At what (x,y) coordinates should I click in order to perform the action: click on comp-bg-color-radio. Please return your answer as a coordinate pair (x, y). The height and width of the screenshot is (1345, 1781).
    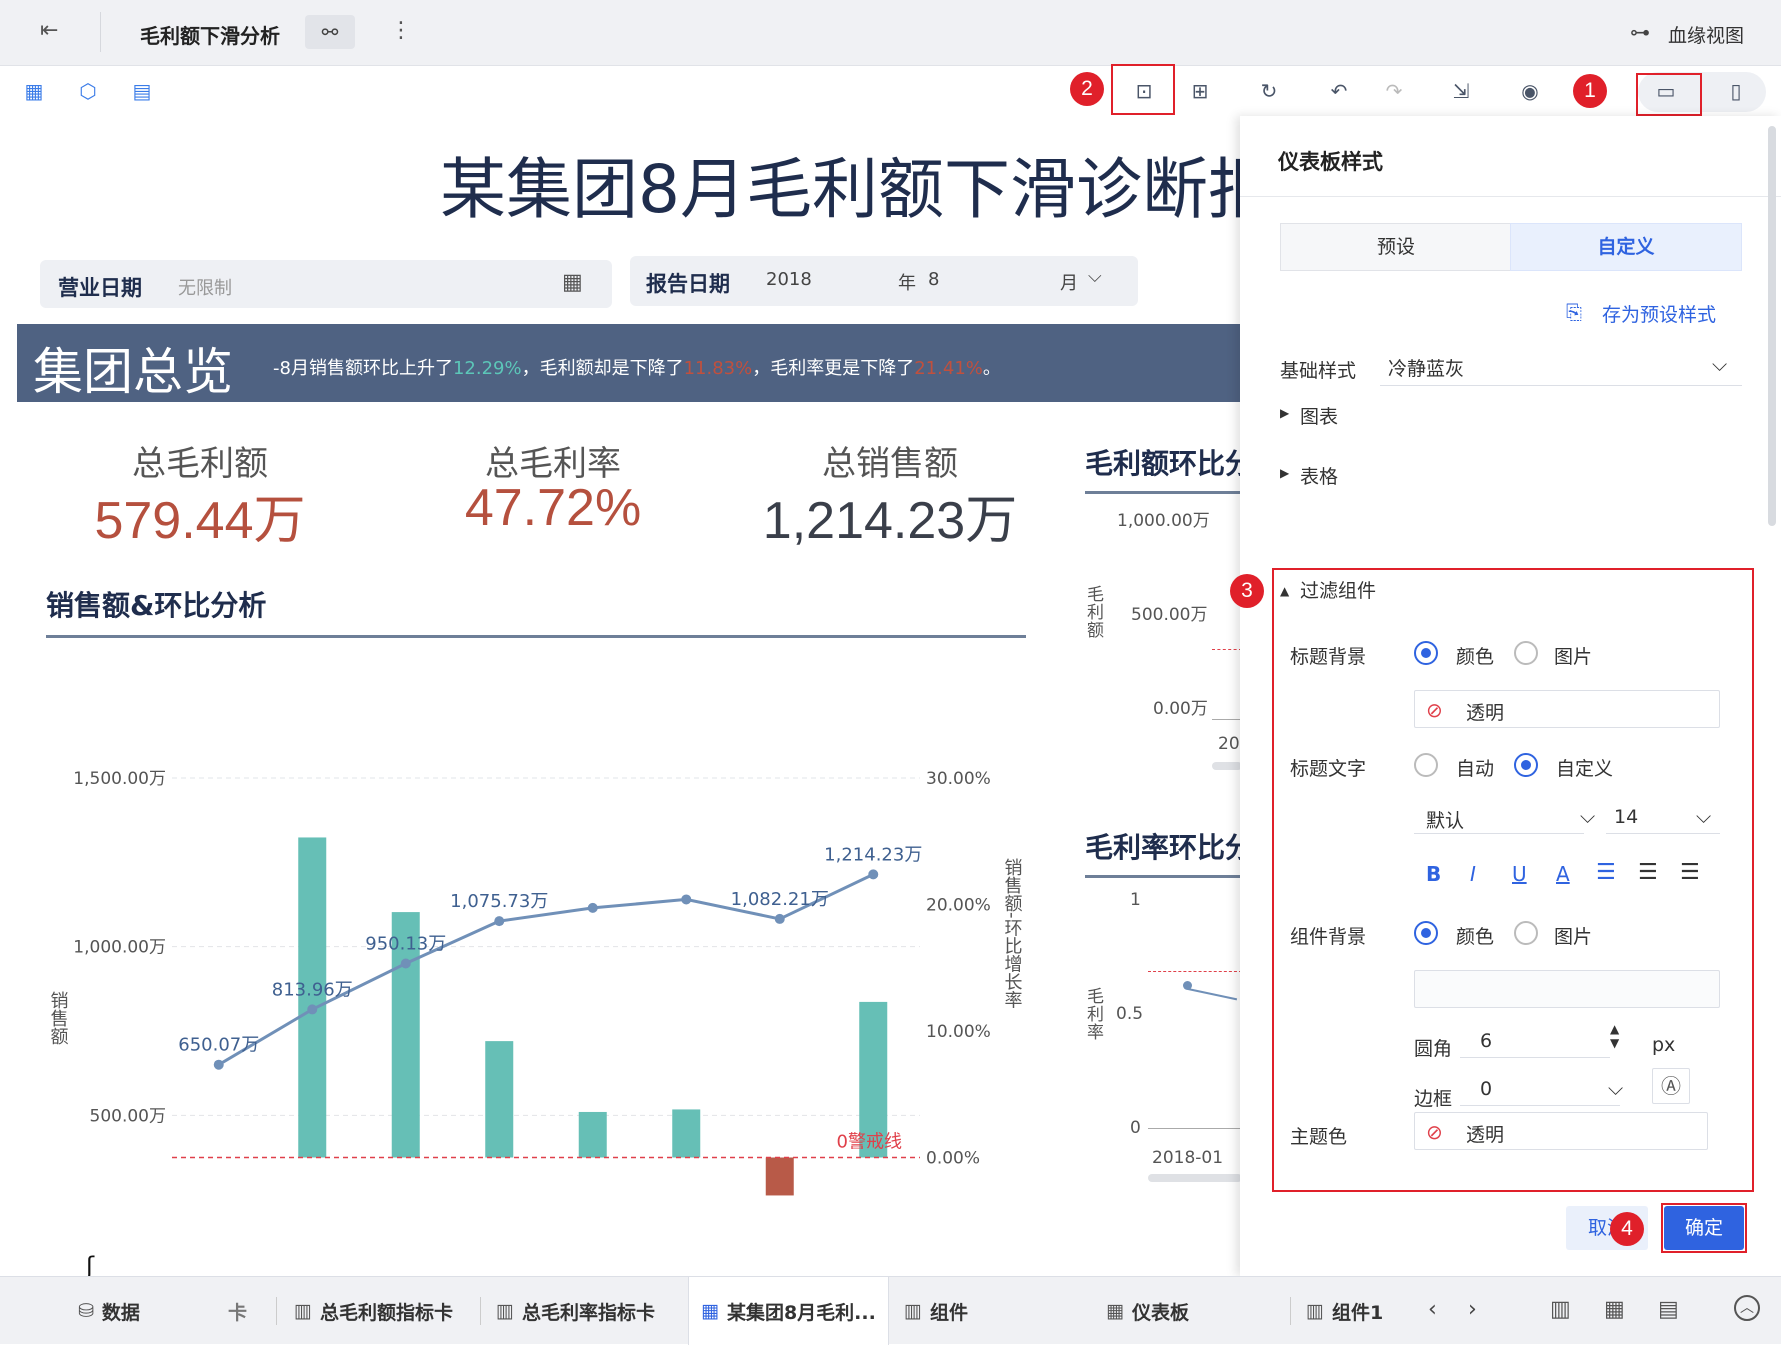
    Looking at the image, I should click on (1426, 933).